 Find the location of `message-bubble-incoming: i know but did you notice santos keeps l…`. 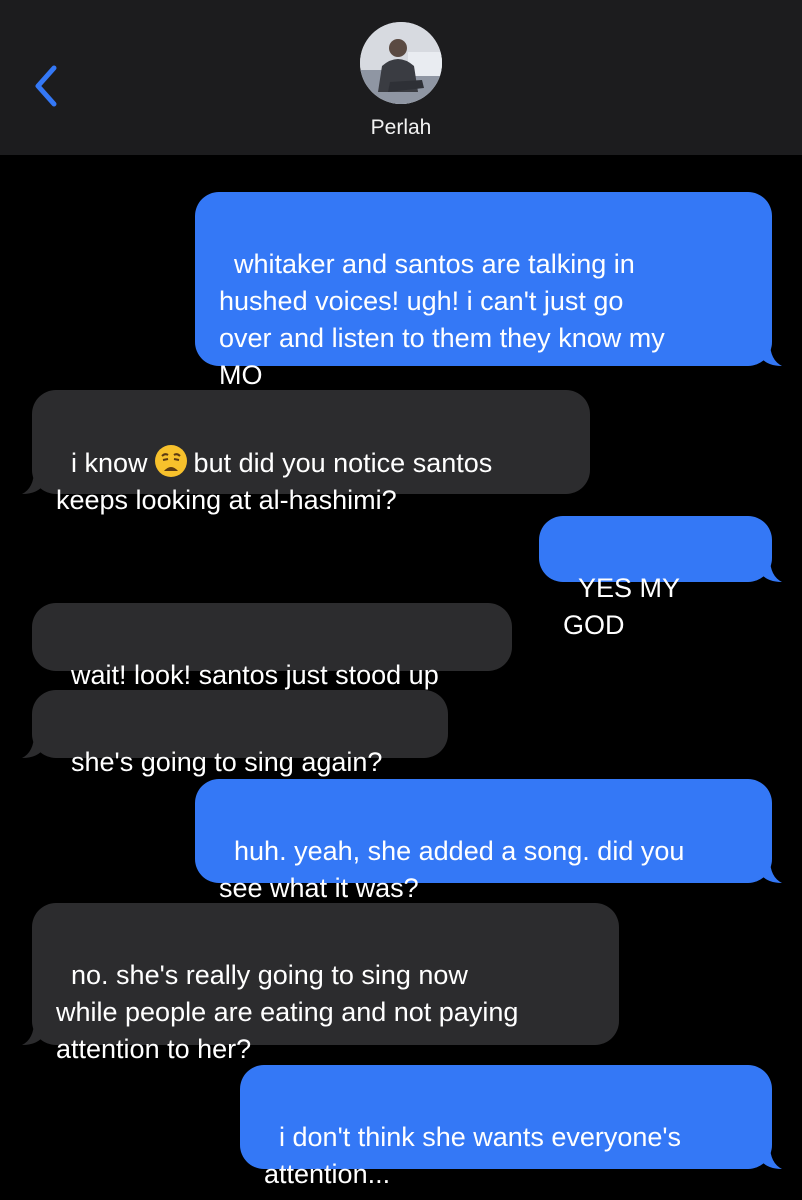

message-bubble-incoming: i know but did you notice santos keeps l… is located at coordinates (311, 452).